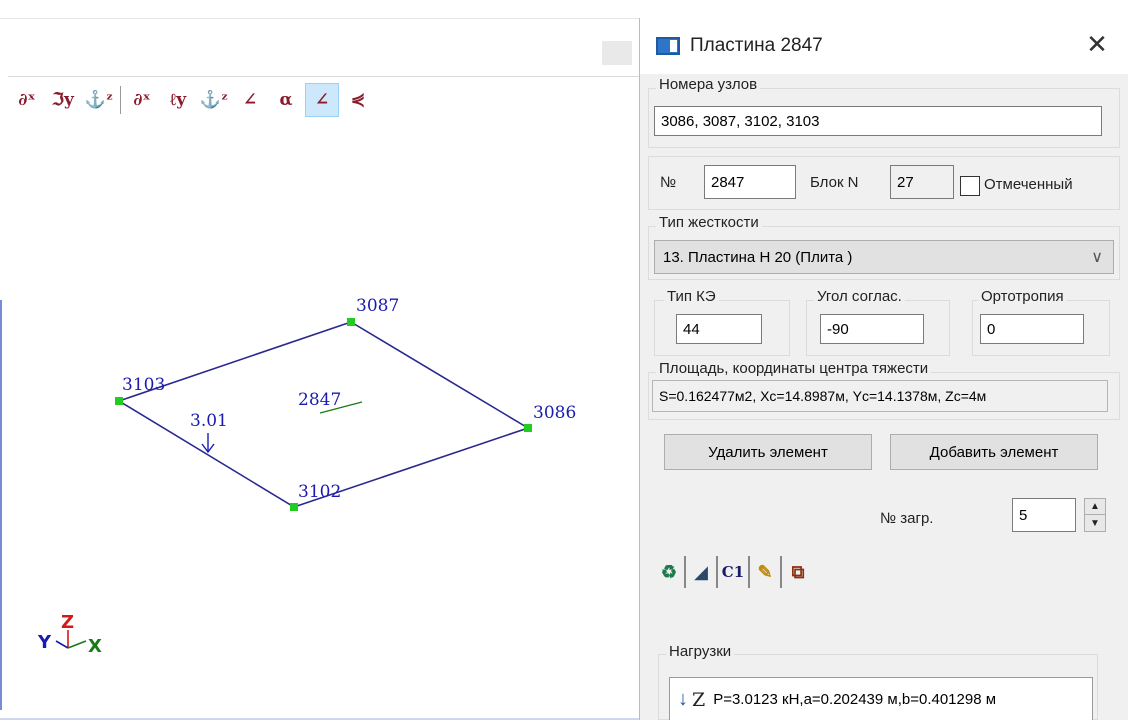  Describe the element at coordinates (77, 644) in the screenshot. I see `axis-x-line` at that location.